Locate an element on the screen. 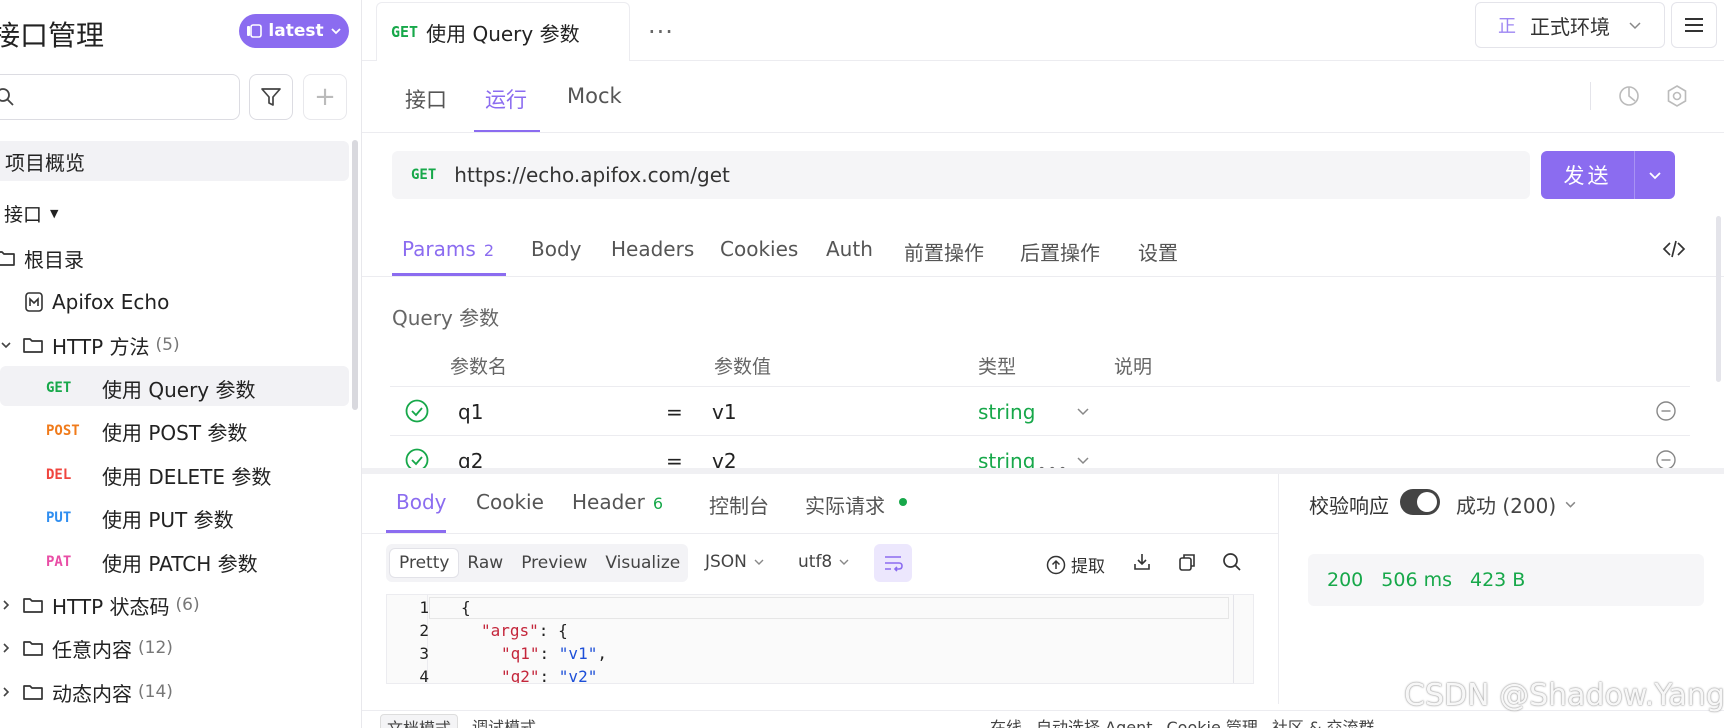 The image size is (1724, 728). tab-response-body: Body is located at coordinates (421, 502).